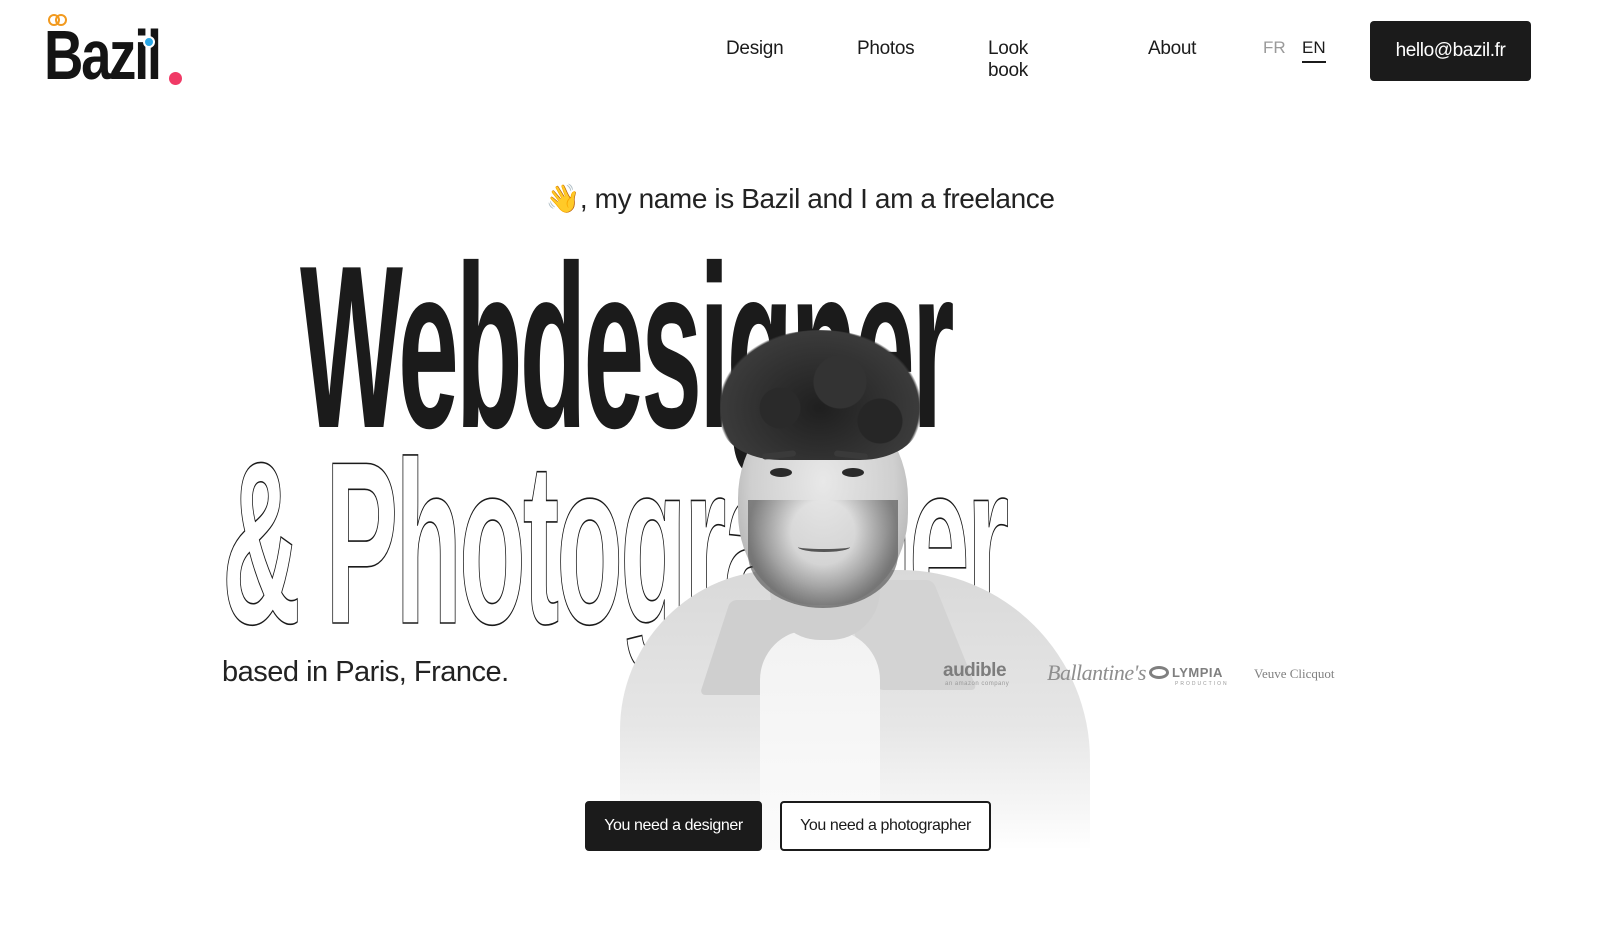  I want to click on client-logo-olympia-sub: PRODUCTION, so click(1202, 684).